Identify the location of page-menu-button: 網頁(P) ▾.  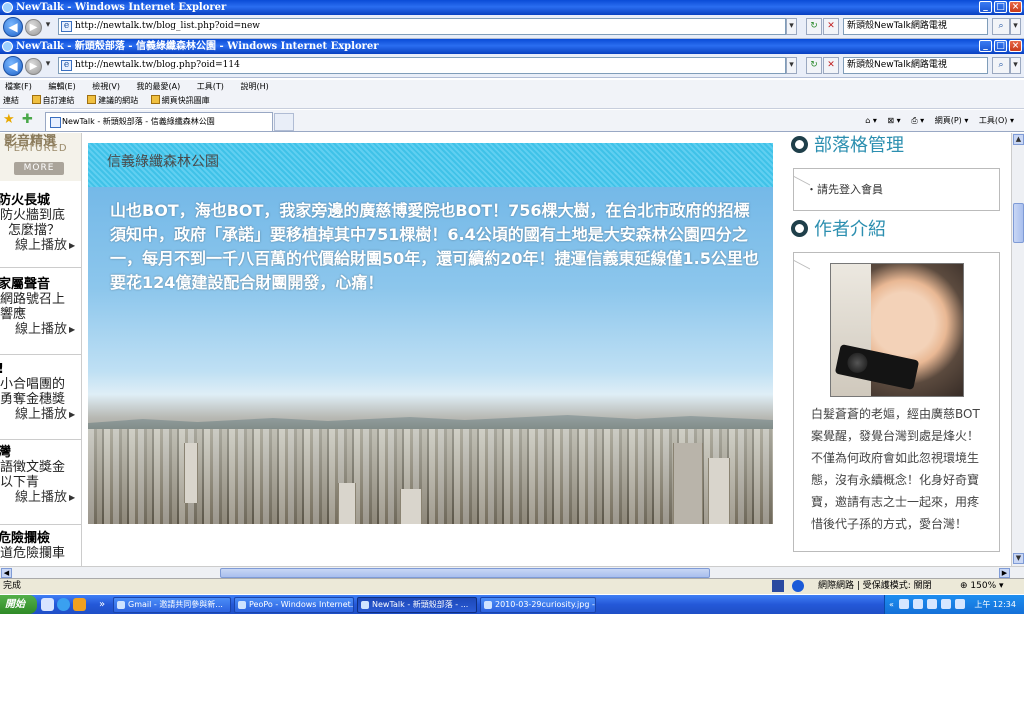
(952, 120).